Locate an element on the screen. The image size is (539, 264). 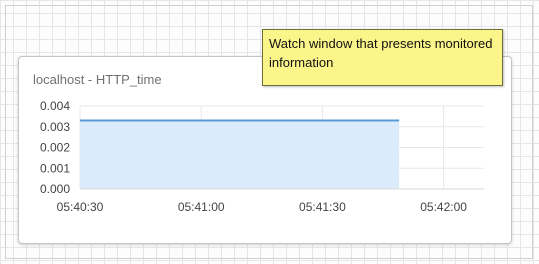
x-tick-label: 05:41:00 is located at coordinates (201, 207).